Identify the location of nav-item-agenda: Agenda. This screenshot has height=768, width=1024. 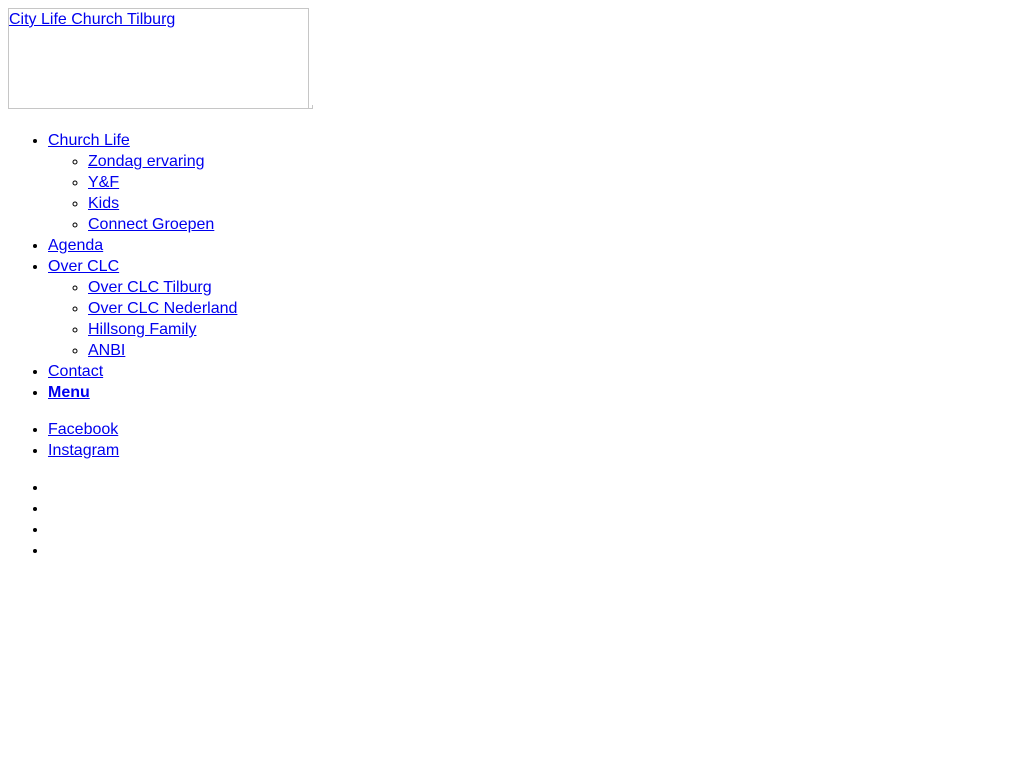
(532, 245).